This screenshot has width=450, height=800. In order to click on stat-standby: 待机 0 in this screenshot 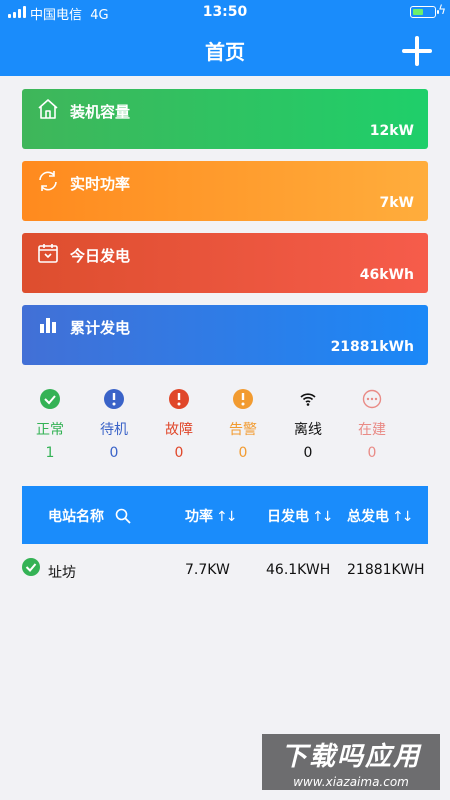, I will do `click(114, 425)`.